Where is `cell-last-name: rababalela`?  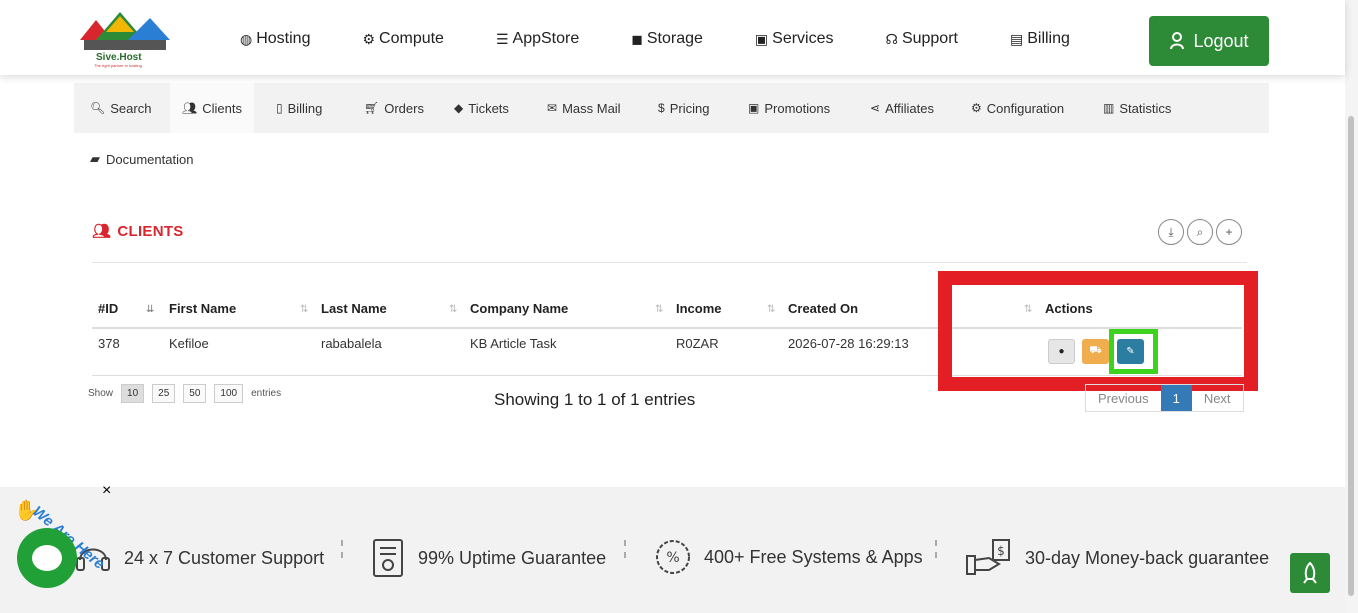
cell-last-name: rababalela is located at coordinates (351, 343).